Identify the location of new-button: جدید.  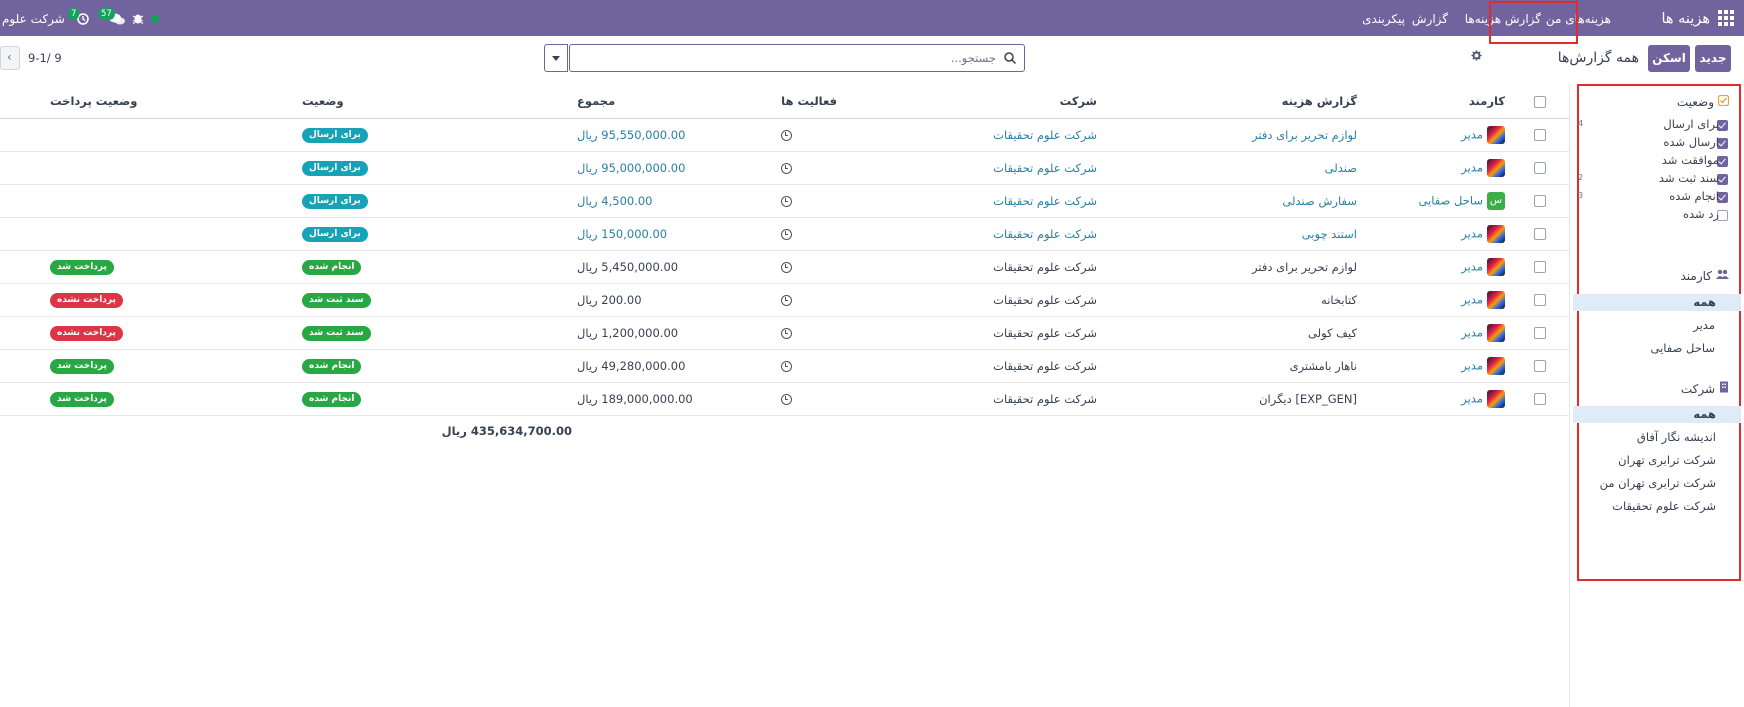
(1713, 58).